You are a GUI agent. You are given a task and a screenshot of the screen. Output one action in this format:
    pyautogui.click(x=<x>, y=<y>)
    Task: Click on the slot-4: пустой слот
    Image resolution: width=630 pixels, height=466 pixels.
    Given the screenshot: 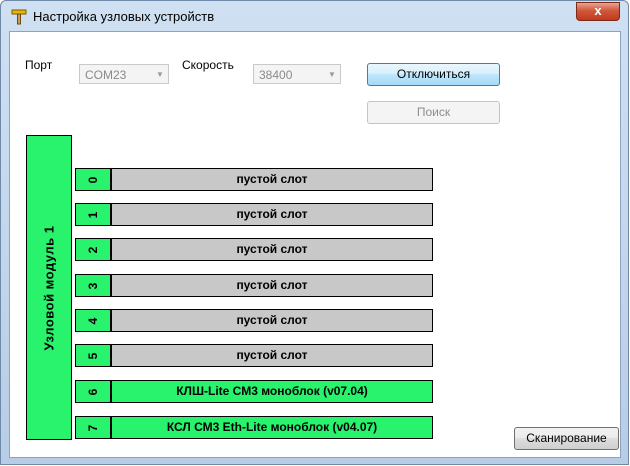 What is the action you would take?
    pyautogui.click(x=272, y=320)
    